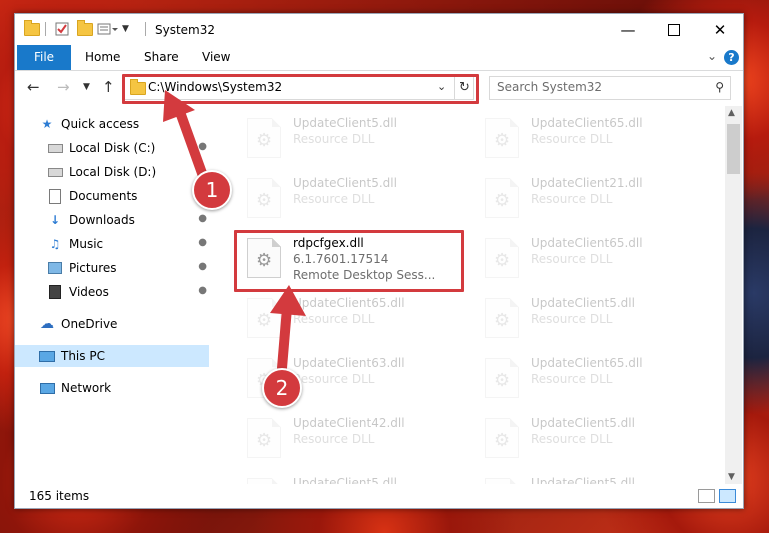 The height and width of the screenshot is (533, 769). What do you see at coordinates (191, 144) in the screenshot?
I see `arrow-1-shaft` at bounding box center [191, 144].